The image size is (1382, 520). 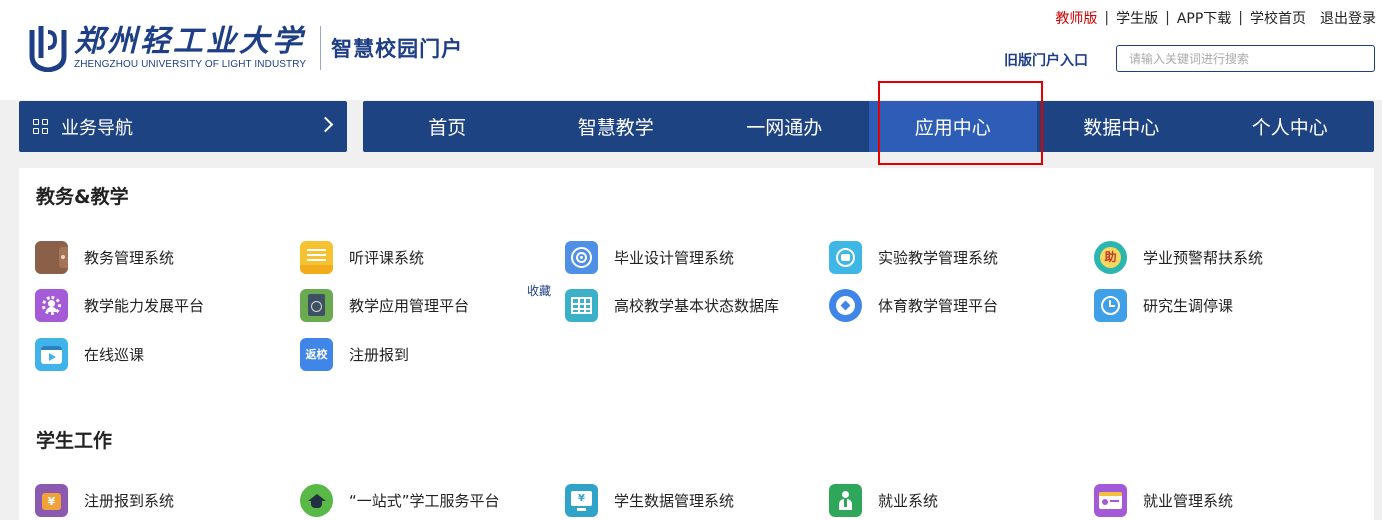 I want to click on school-homepage-link: 学校首页, so click(x=1278, y=18).